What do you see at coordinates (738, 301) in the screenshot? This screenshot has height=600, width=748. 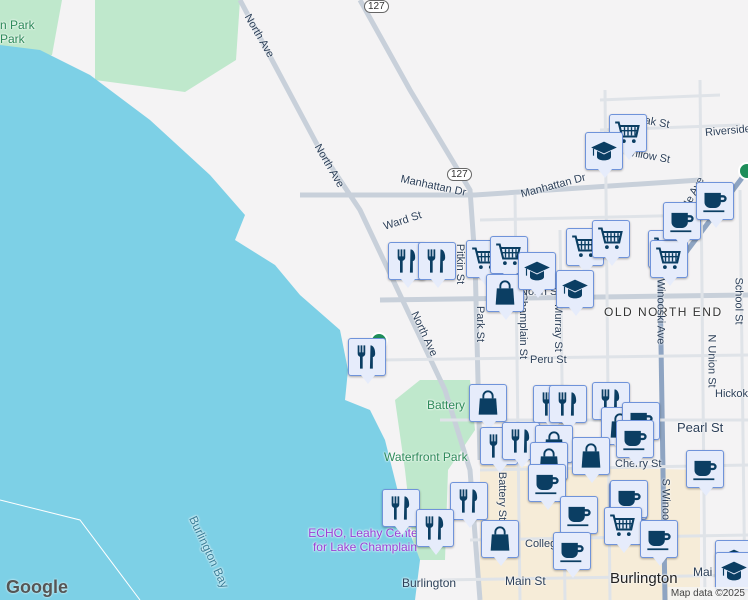 I see `street-label: School St` at bounding box center [738, 301].